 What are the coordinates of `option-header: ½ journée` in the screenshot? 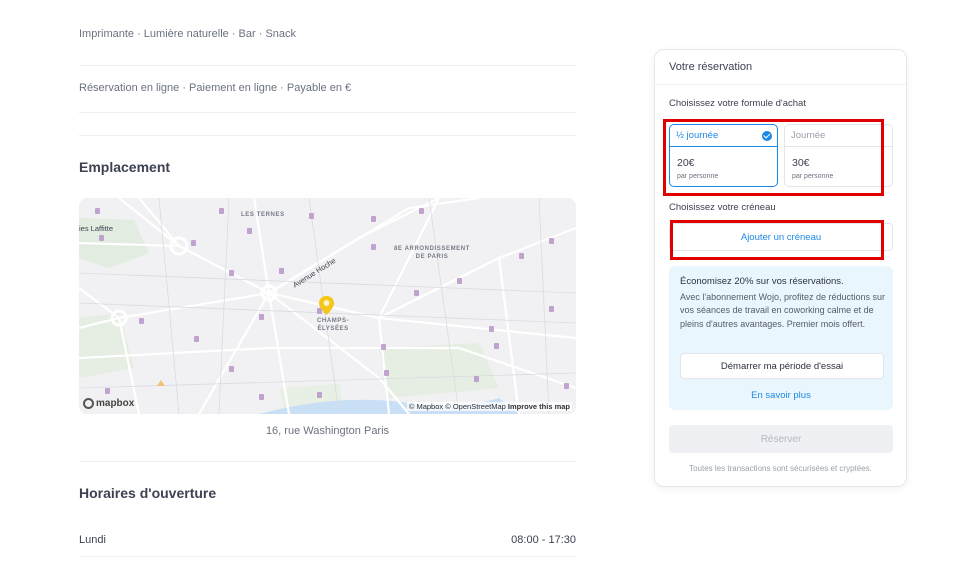 It's located at (723, 136).